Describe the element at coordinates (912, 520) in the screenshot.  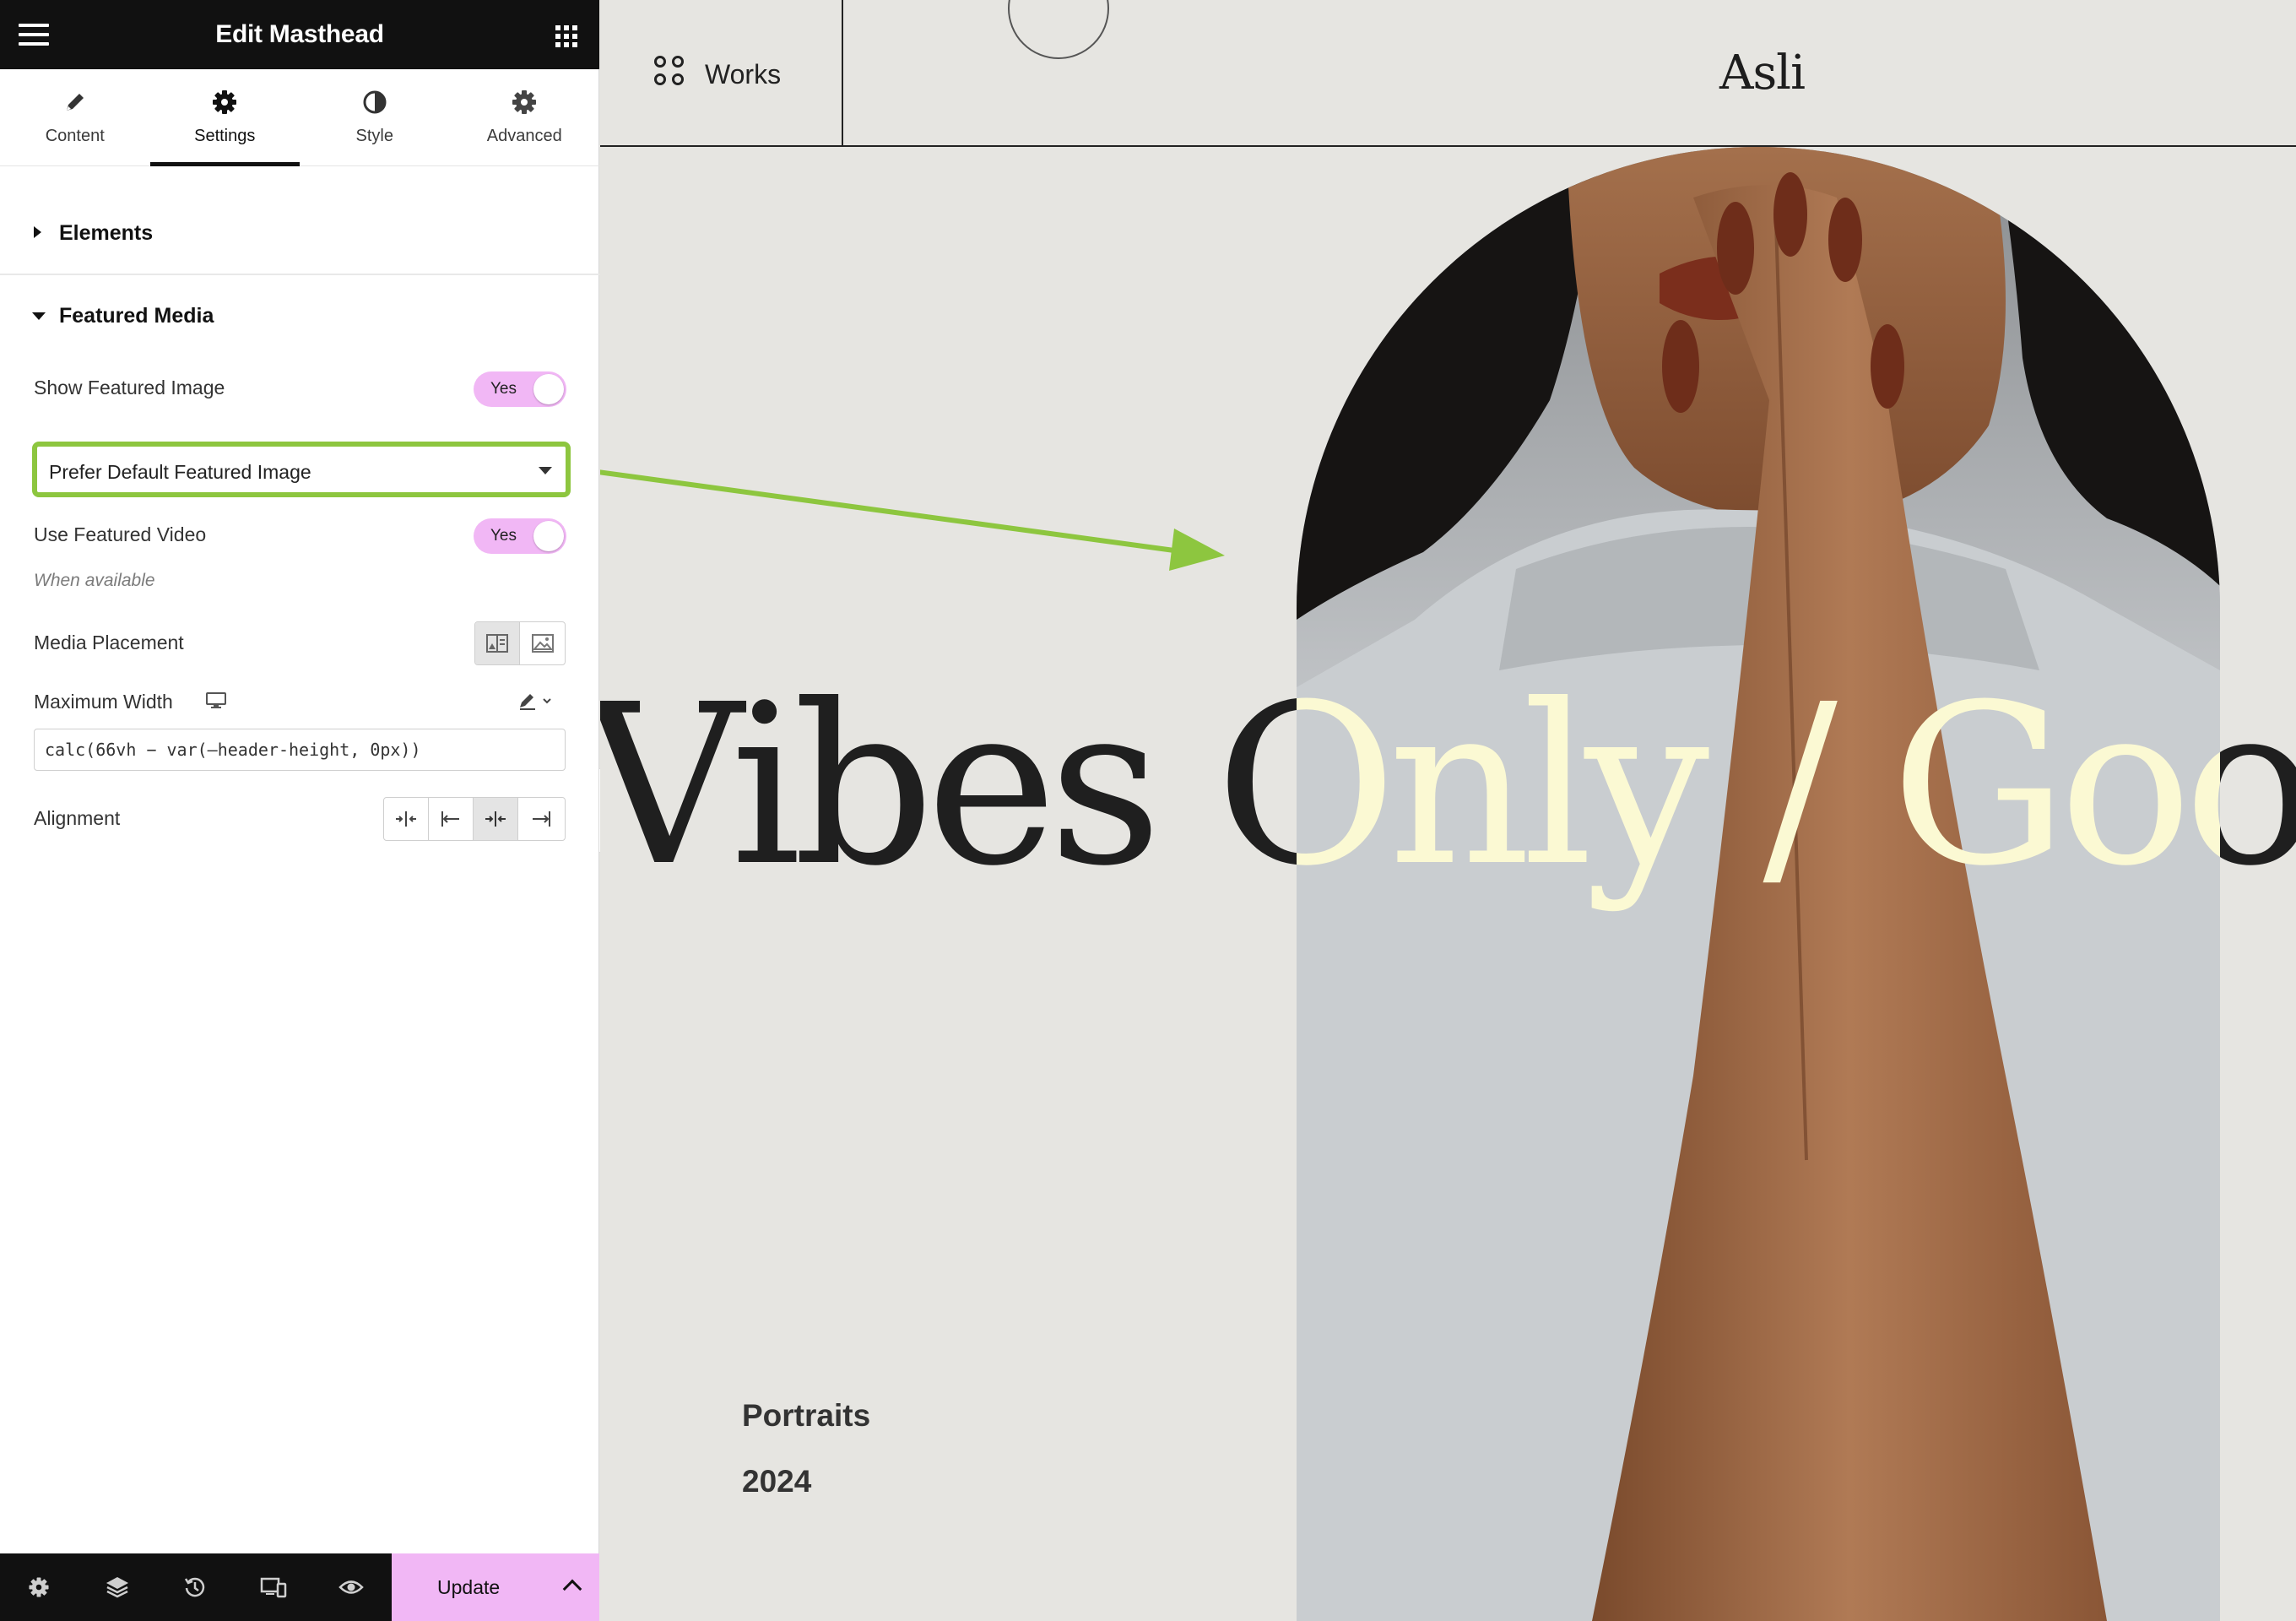
I see `annotation-arrow` at that location.